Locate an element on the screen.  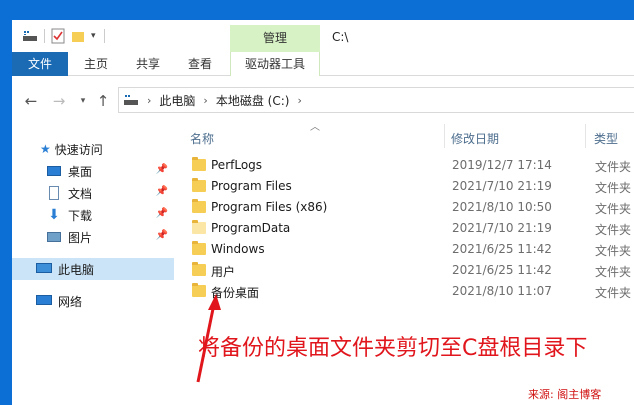
tab-view: 查看 is located at coordinates (200, 64).